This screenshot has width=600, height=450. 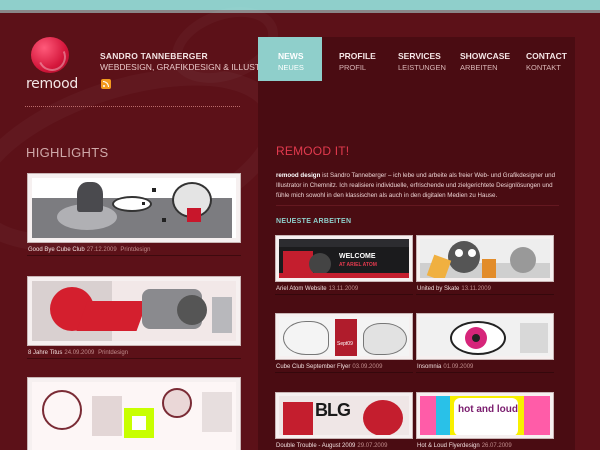 I want to click on work-item: Insomnia 01.09.2009, so click(x=485, y=343).